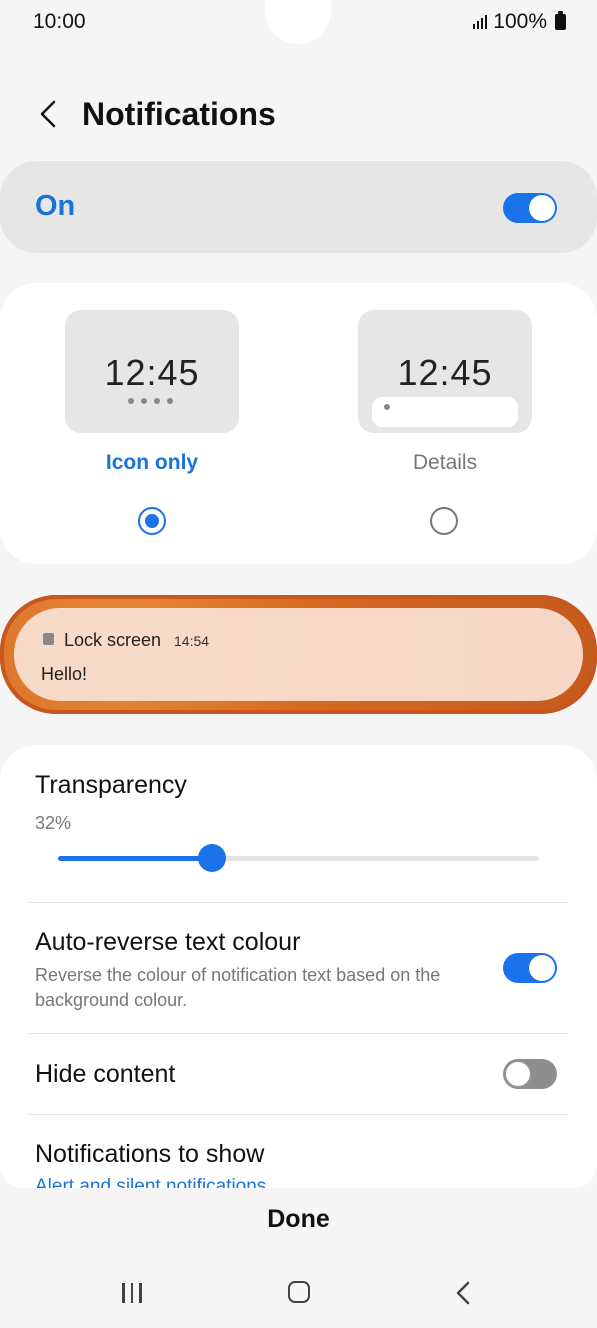 The height and width of the screenshot is (1328, 597). I want to click on home-icon, so click(299, 1292).